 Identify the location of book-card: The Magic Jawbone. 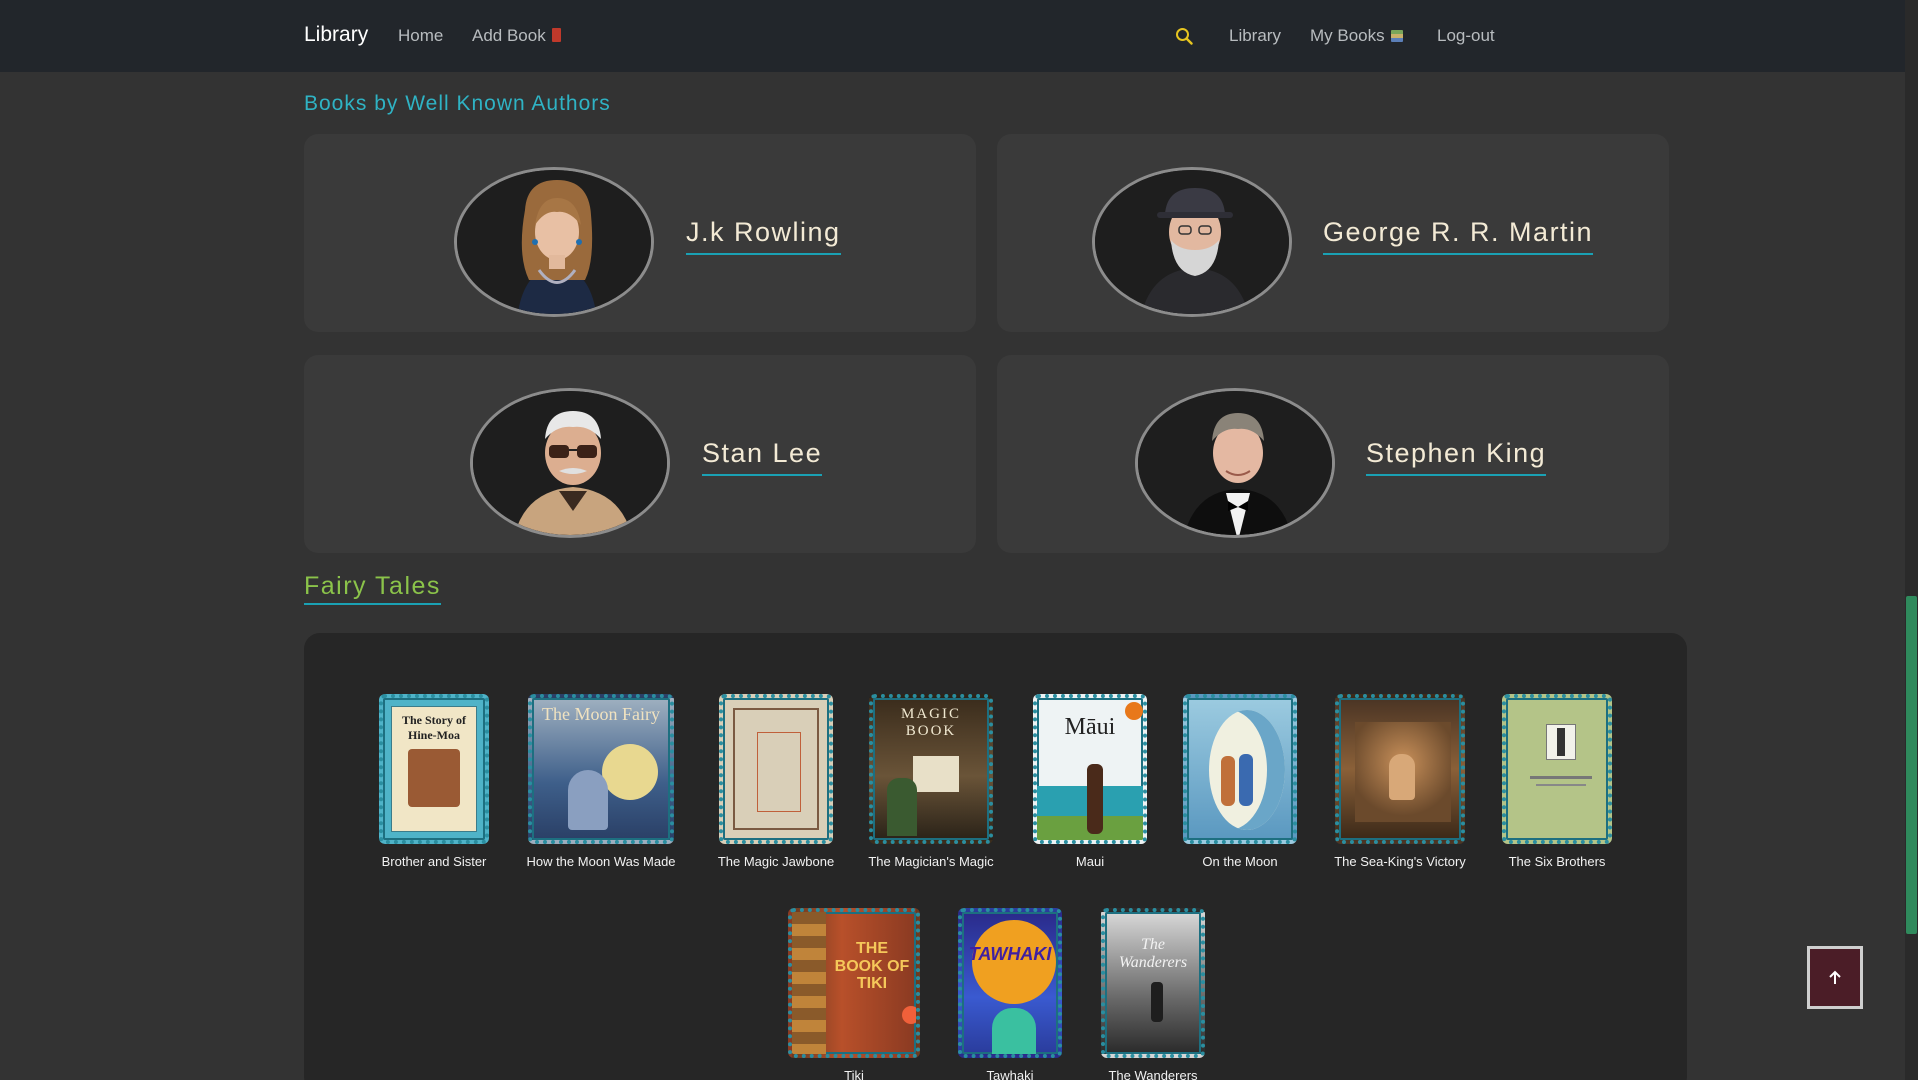
(776, 781).